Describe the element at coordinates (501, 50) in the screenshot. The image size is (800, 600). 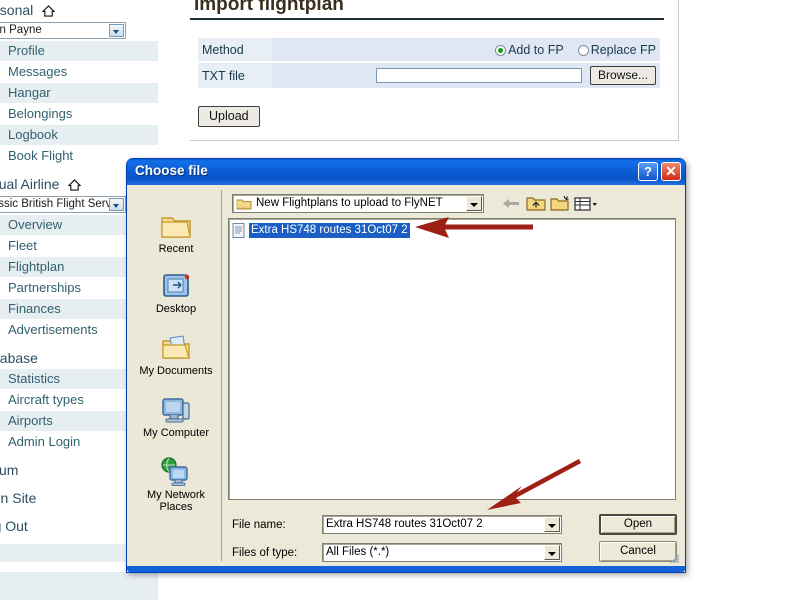
I see `radio-add-to-fp` at that location.